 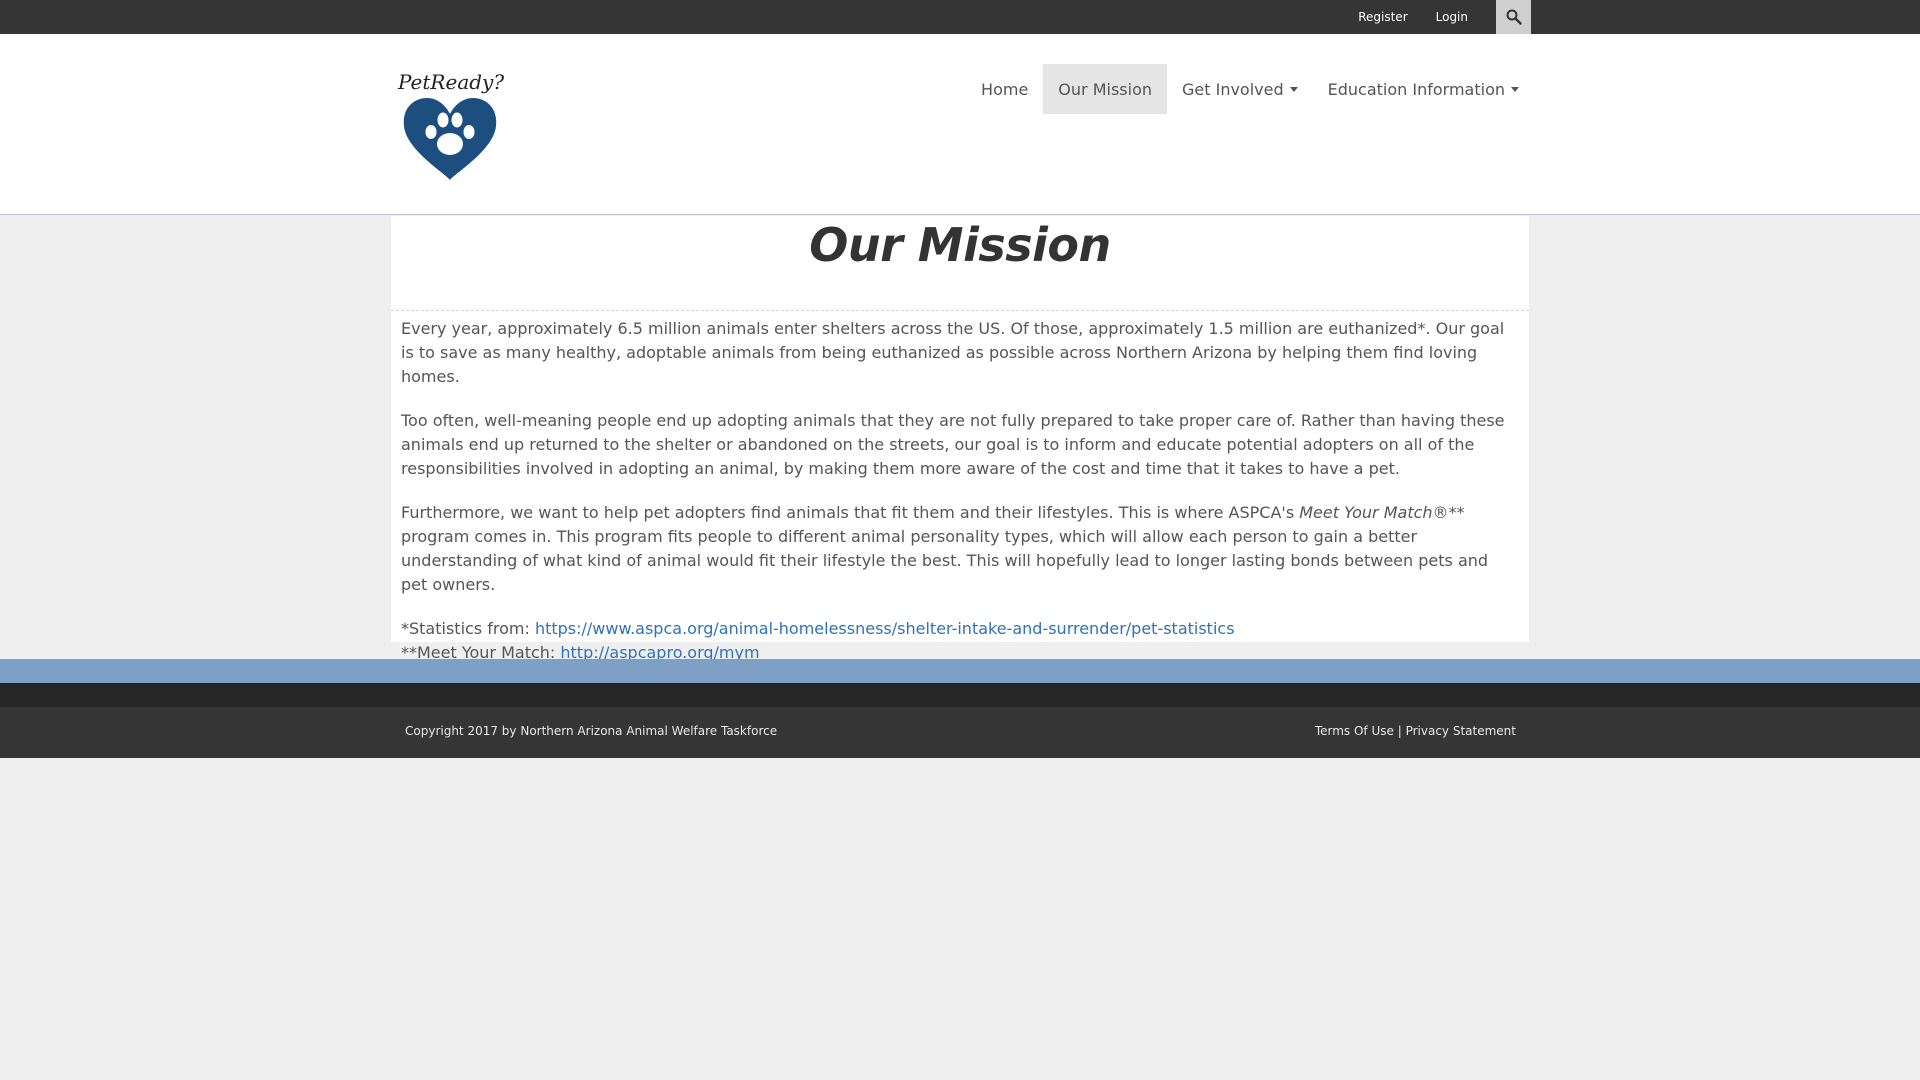 I want to click on meet-your-match-name: Meet Your Match®, so click(x=1374, y=512).